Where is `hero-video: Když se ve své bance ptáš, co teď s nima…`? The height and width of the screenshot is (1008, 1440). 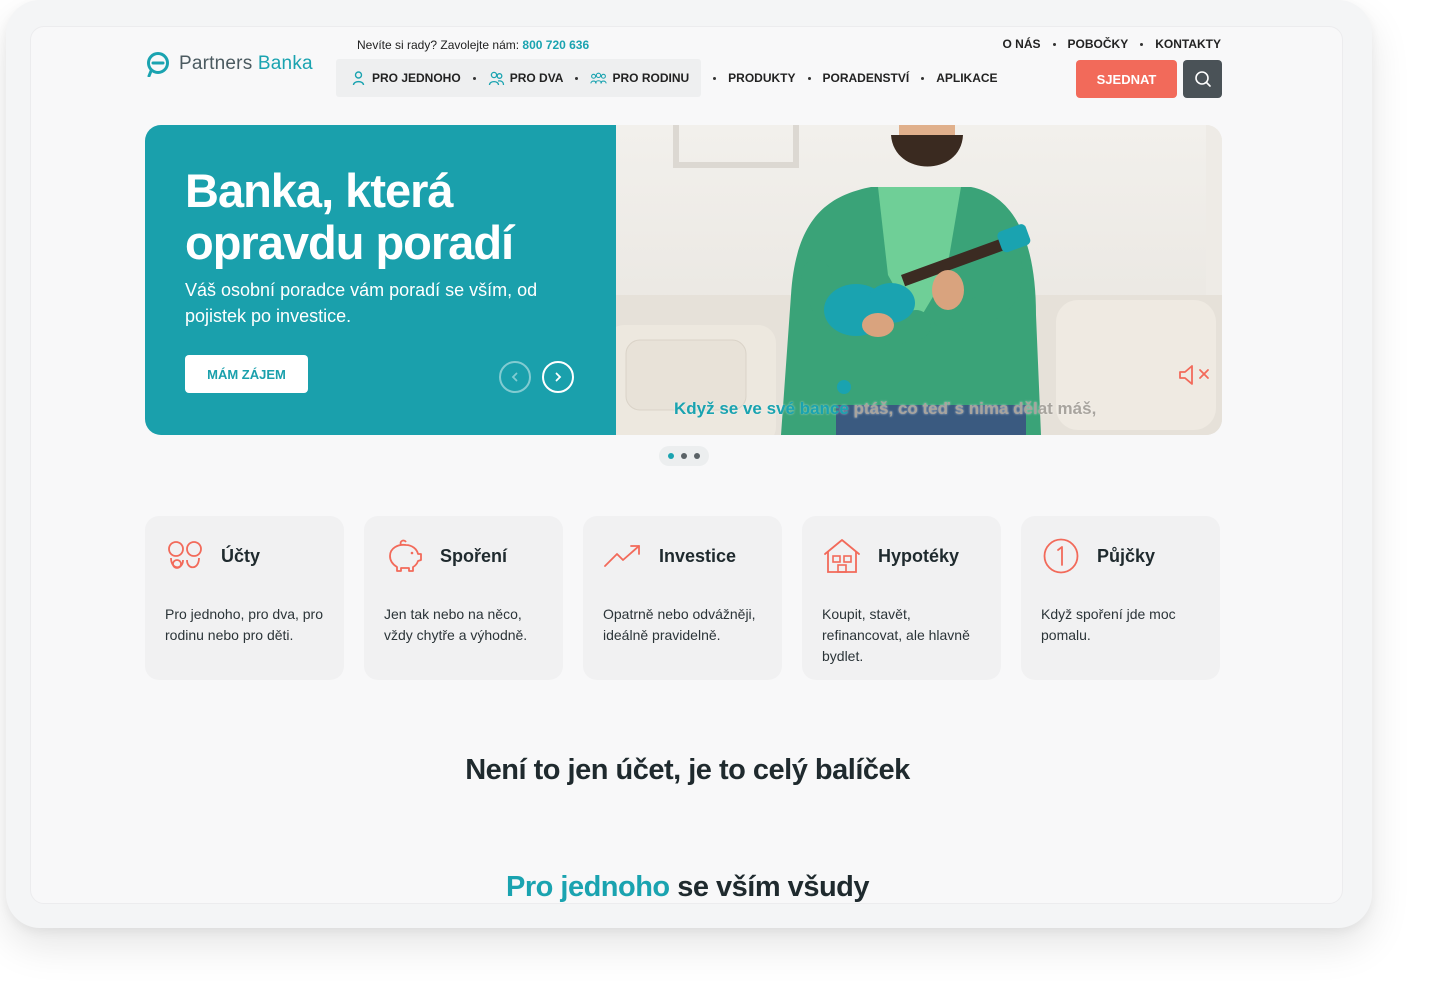
hero-video: Když se ve své bance ptáš, co teď s nima… is located at coordinates (919, 280).